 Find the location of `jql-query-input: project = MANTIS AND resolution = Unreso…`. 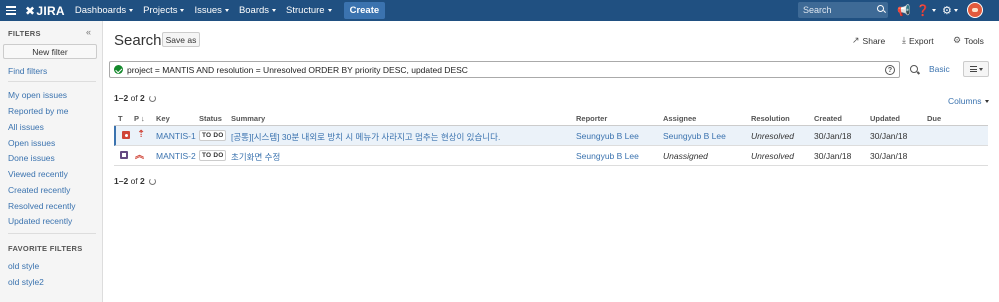

jql-query-input: project = MANTIS AND resolution = Unreso… is located at coordinates (504, 69).